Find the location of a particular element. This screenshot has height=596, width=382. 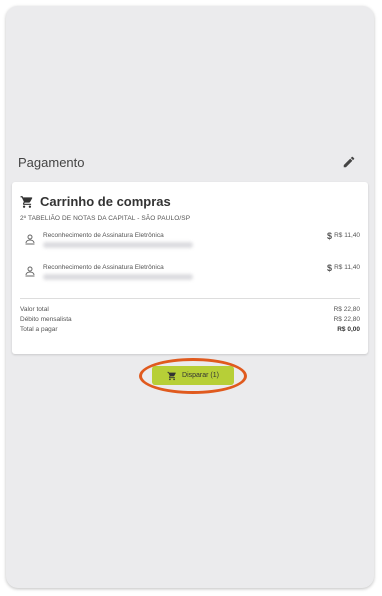

total-label: Valor total is located at coordinates (34, 309).